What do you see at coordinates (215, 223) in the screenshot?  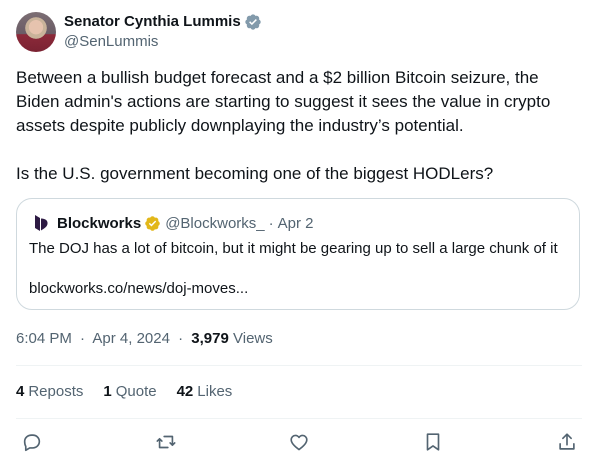 I see `quoted-author-handle: @Blockworks_` at bounding box center [215, 223].